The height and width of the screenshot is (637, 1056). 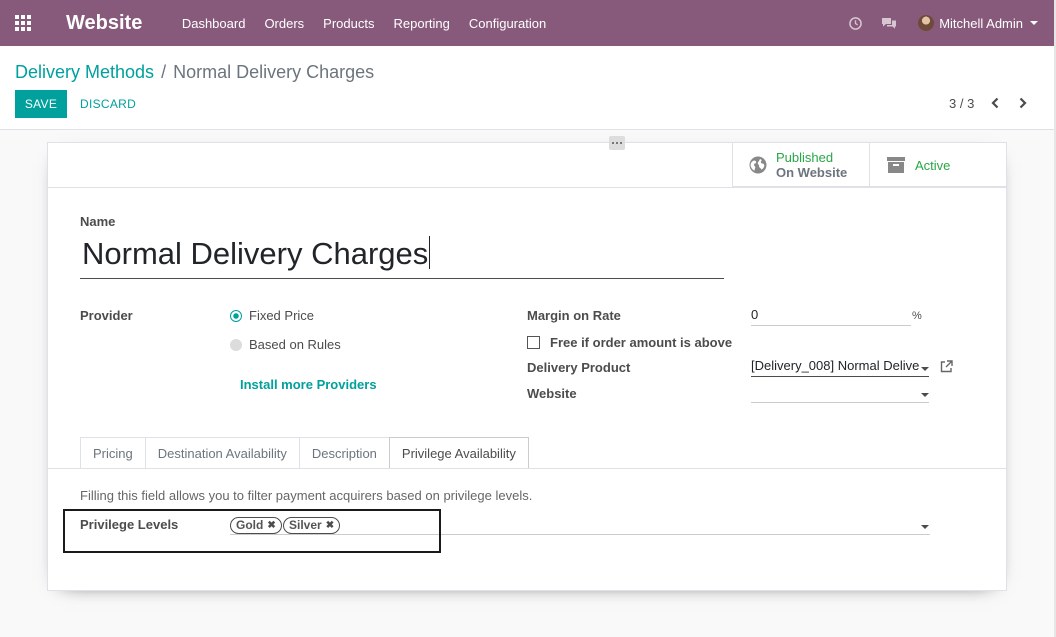 I want to click on delivery-product-label: Delivery Product, so click(x=579, y=367).